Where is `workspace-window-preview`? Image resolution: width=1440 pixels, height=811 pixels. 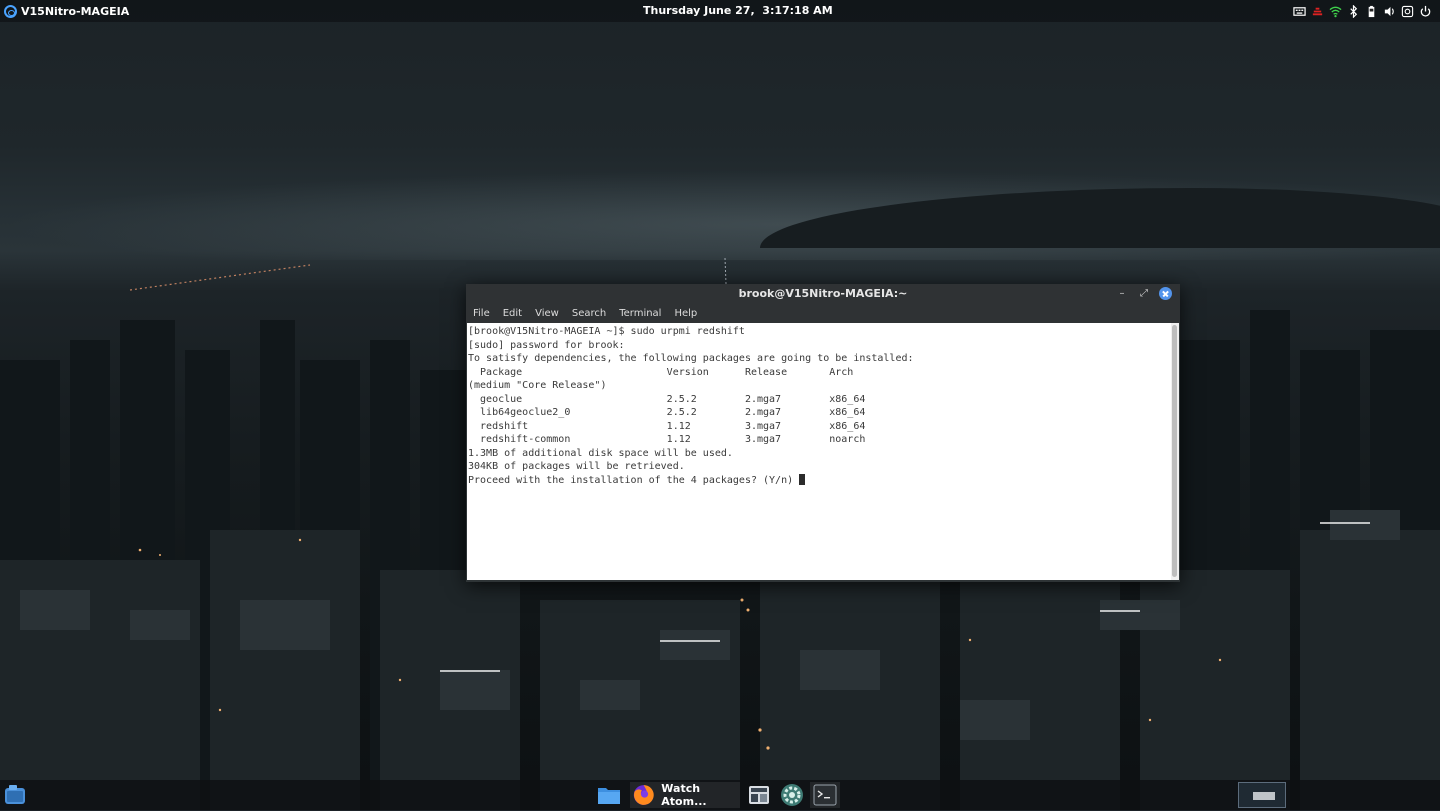 workspace-window-preview is located at coordinates (1264, 796).